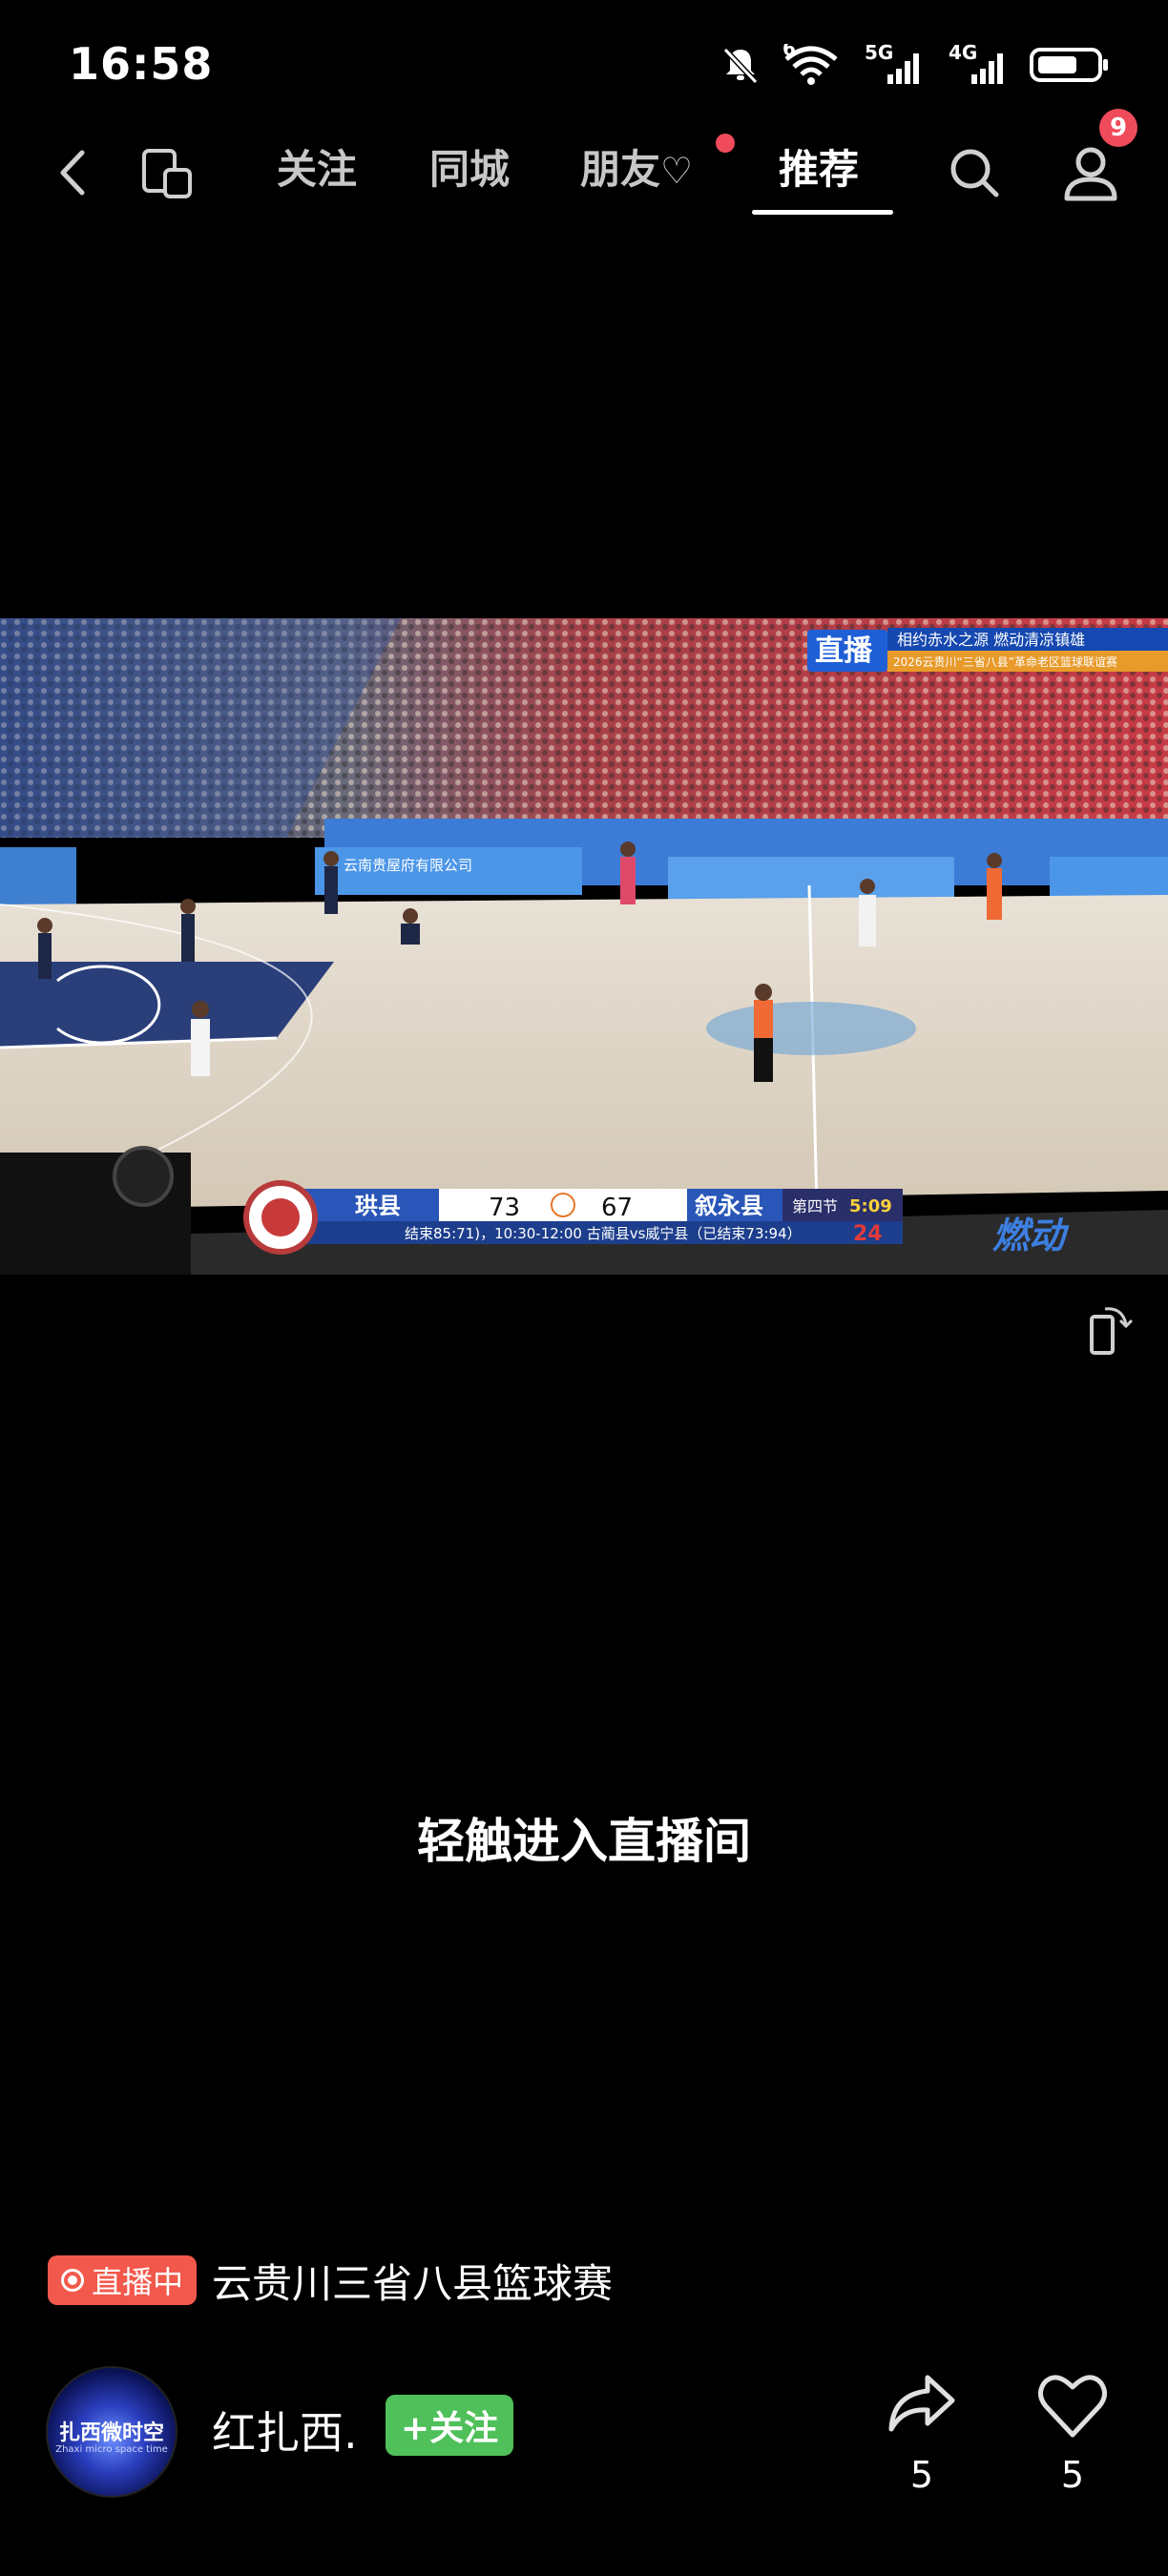 The height and width of the screenshot is (2576, 1168). Describe the element at coordinates (677, 171) in the screenshot. I see `heart-outline-icon: ♡` at that location.